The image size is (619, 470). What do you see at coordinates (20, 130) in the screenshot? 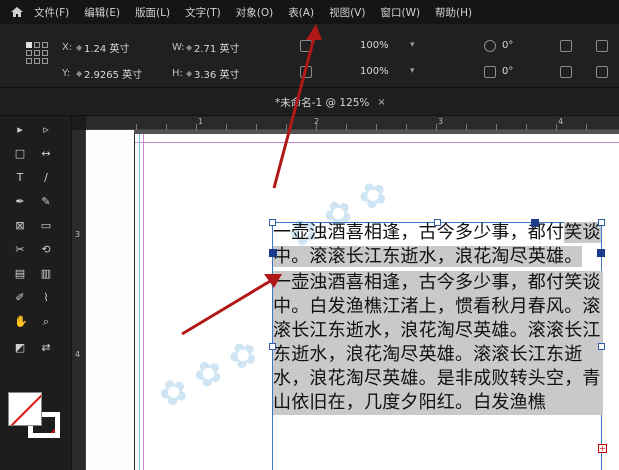
I see `selection-tool-icon: ▸` at bounding box center [20, 130].